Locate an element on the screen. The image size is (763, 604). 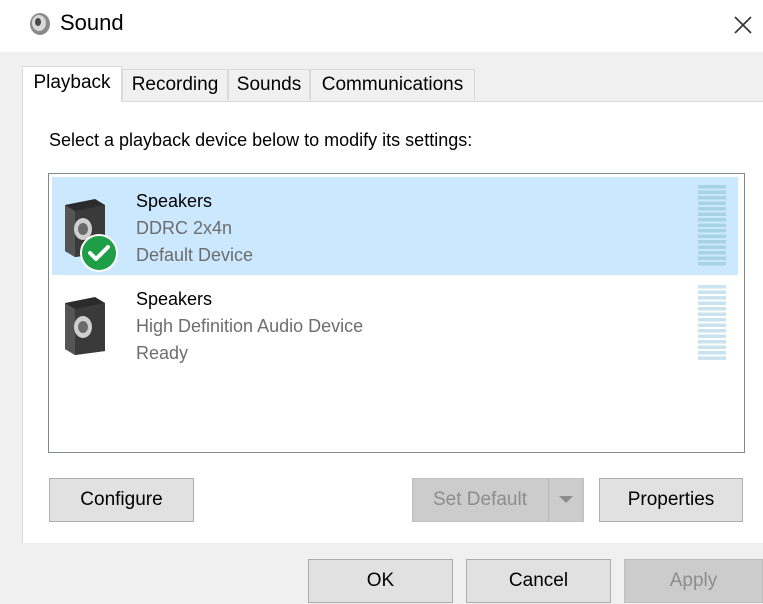
close-icon is located at coordinates (743, 25).